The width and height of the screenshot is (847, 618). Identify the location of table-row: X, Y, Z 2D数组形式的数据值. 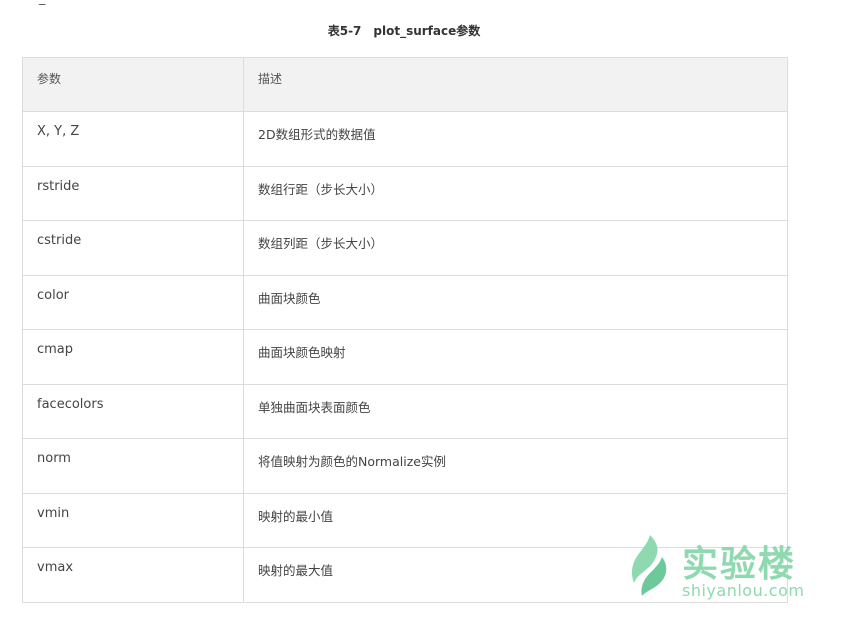
(405, 139).